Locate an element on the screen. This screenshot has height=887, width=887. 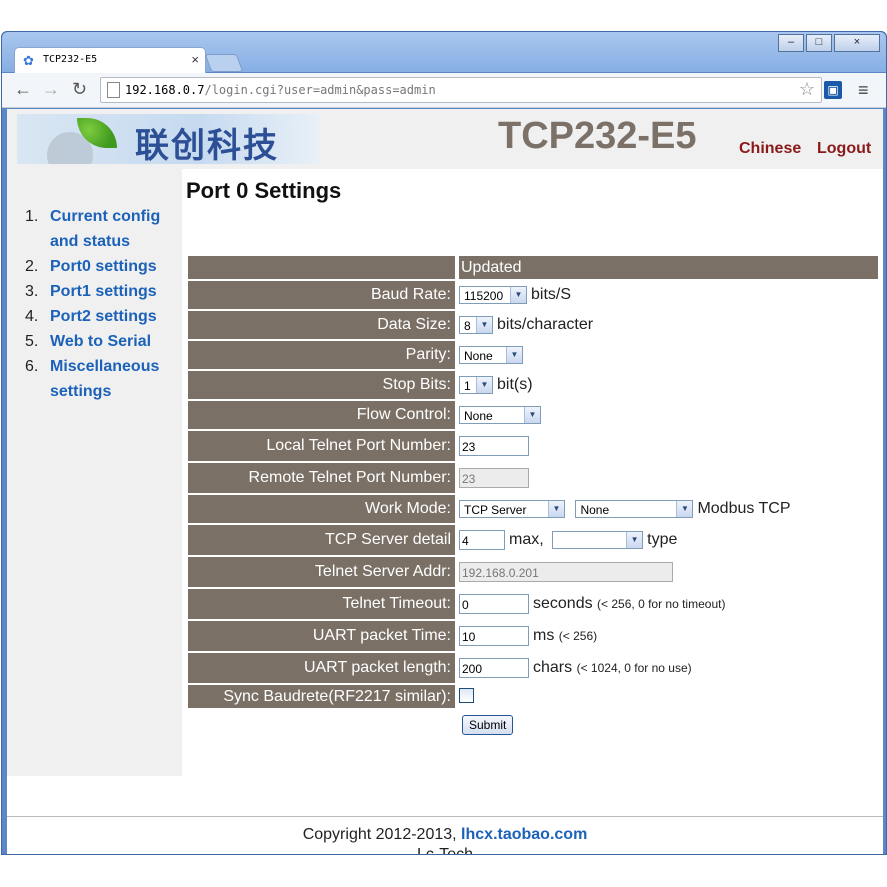
baud-select: 115200 ▼ is located at coordinates (493, 295).